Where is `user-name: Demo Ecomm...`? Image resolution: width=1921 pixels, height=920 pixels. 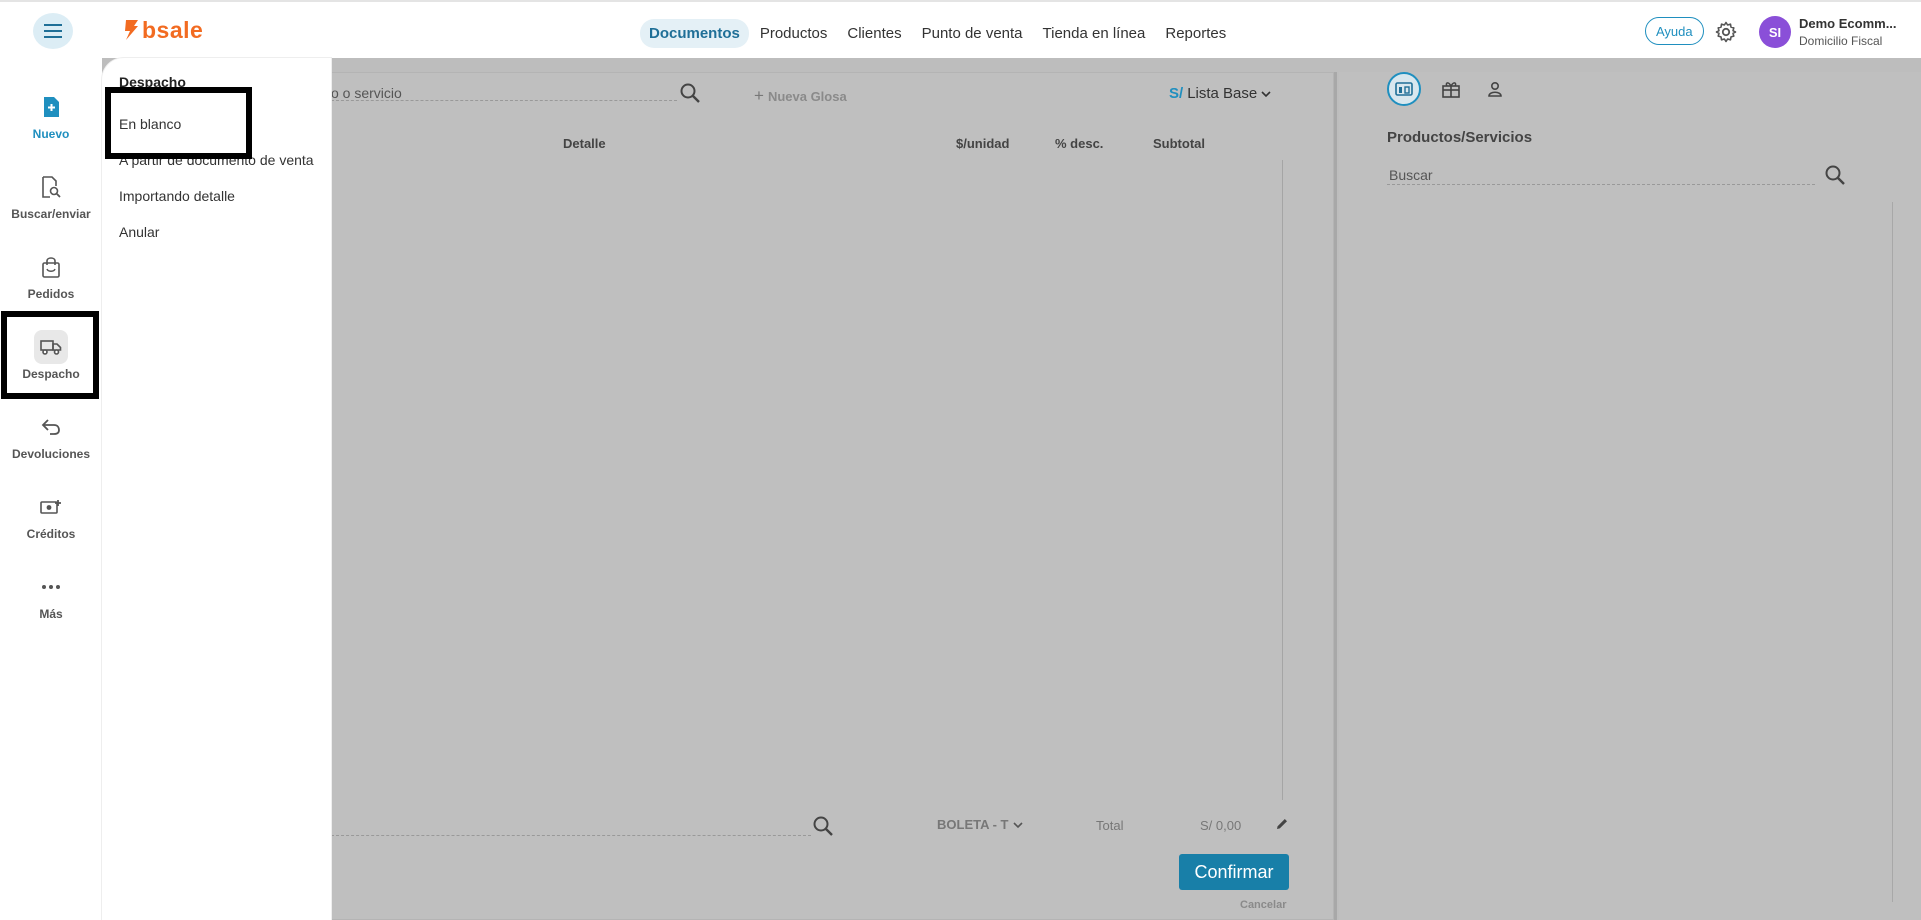
user-name: Demo Ecomm... is located at coordinates (1848, 23).